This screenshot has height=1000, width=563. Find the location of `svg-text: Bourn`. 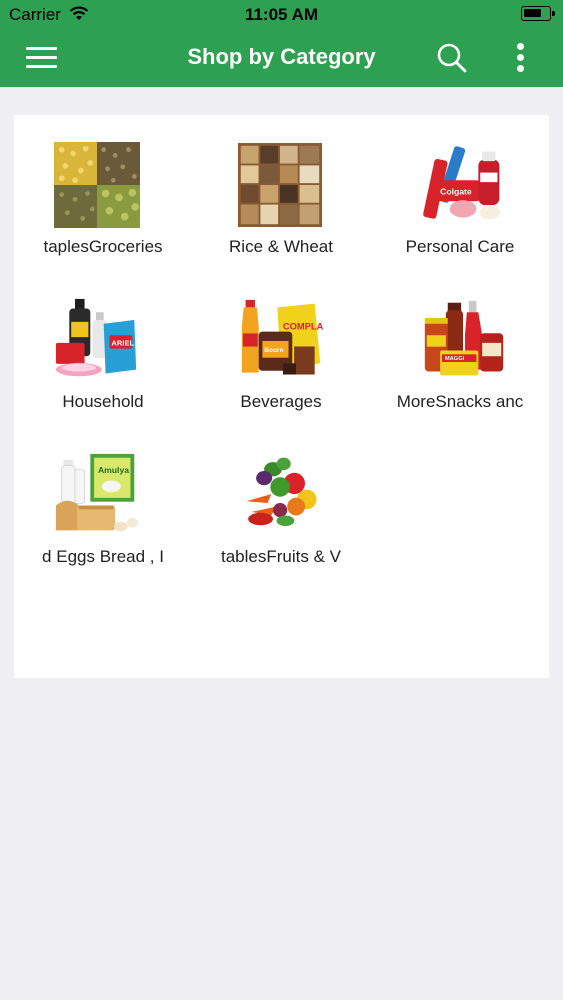

svg-text: Bourn is located at coordinates (273, 350).